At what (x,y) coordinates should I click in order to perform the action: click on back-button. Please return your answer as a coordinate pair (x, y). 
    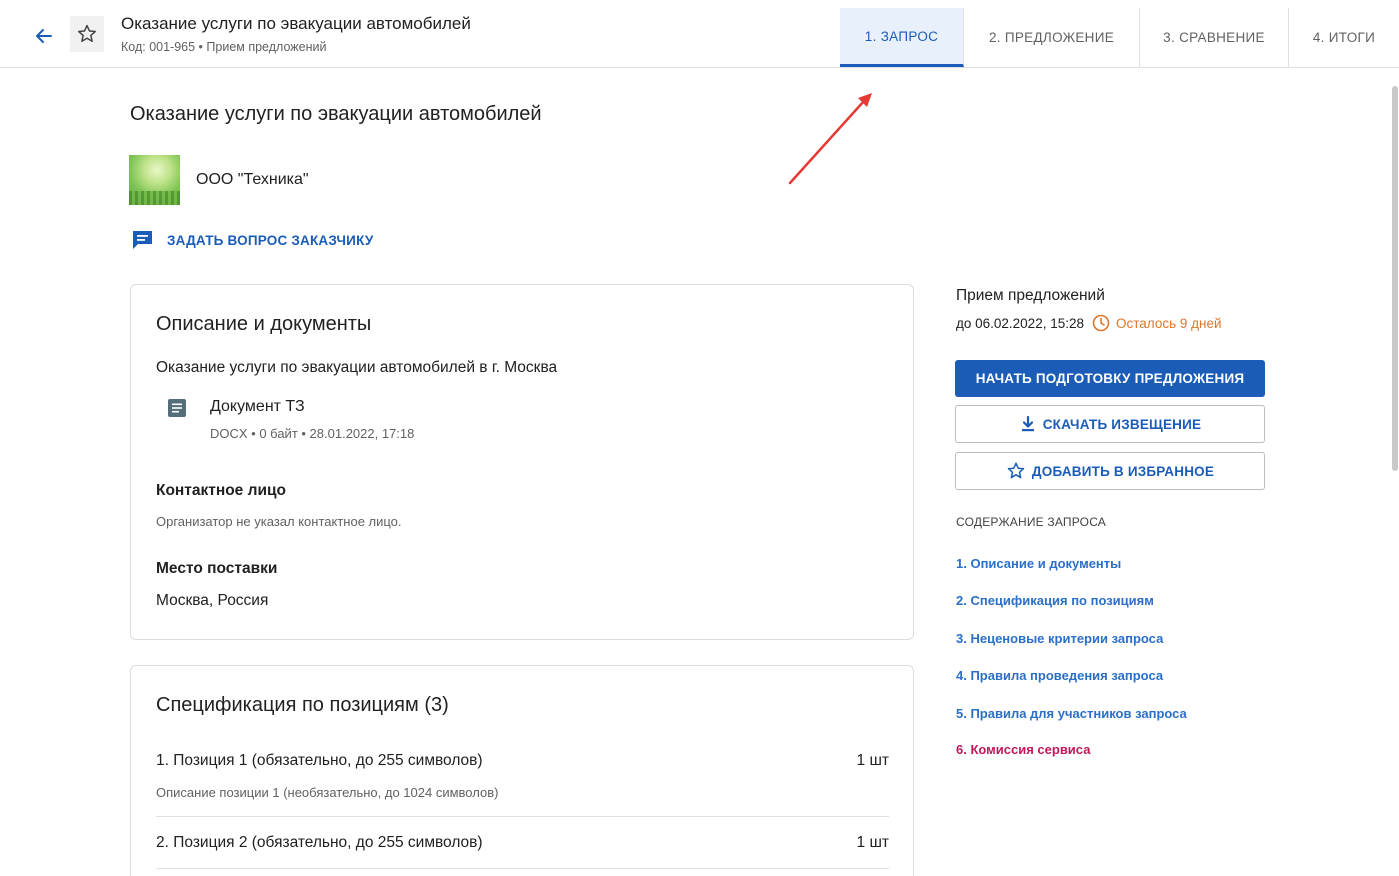
    Looking at the image, I should click on (44, 36).